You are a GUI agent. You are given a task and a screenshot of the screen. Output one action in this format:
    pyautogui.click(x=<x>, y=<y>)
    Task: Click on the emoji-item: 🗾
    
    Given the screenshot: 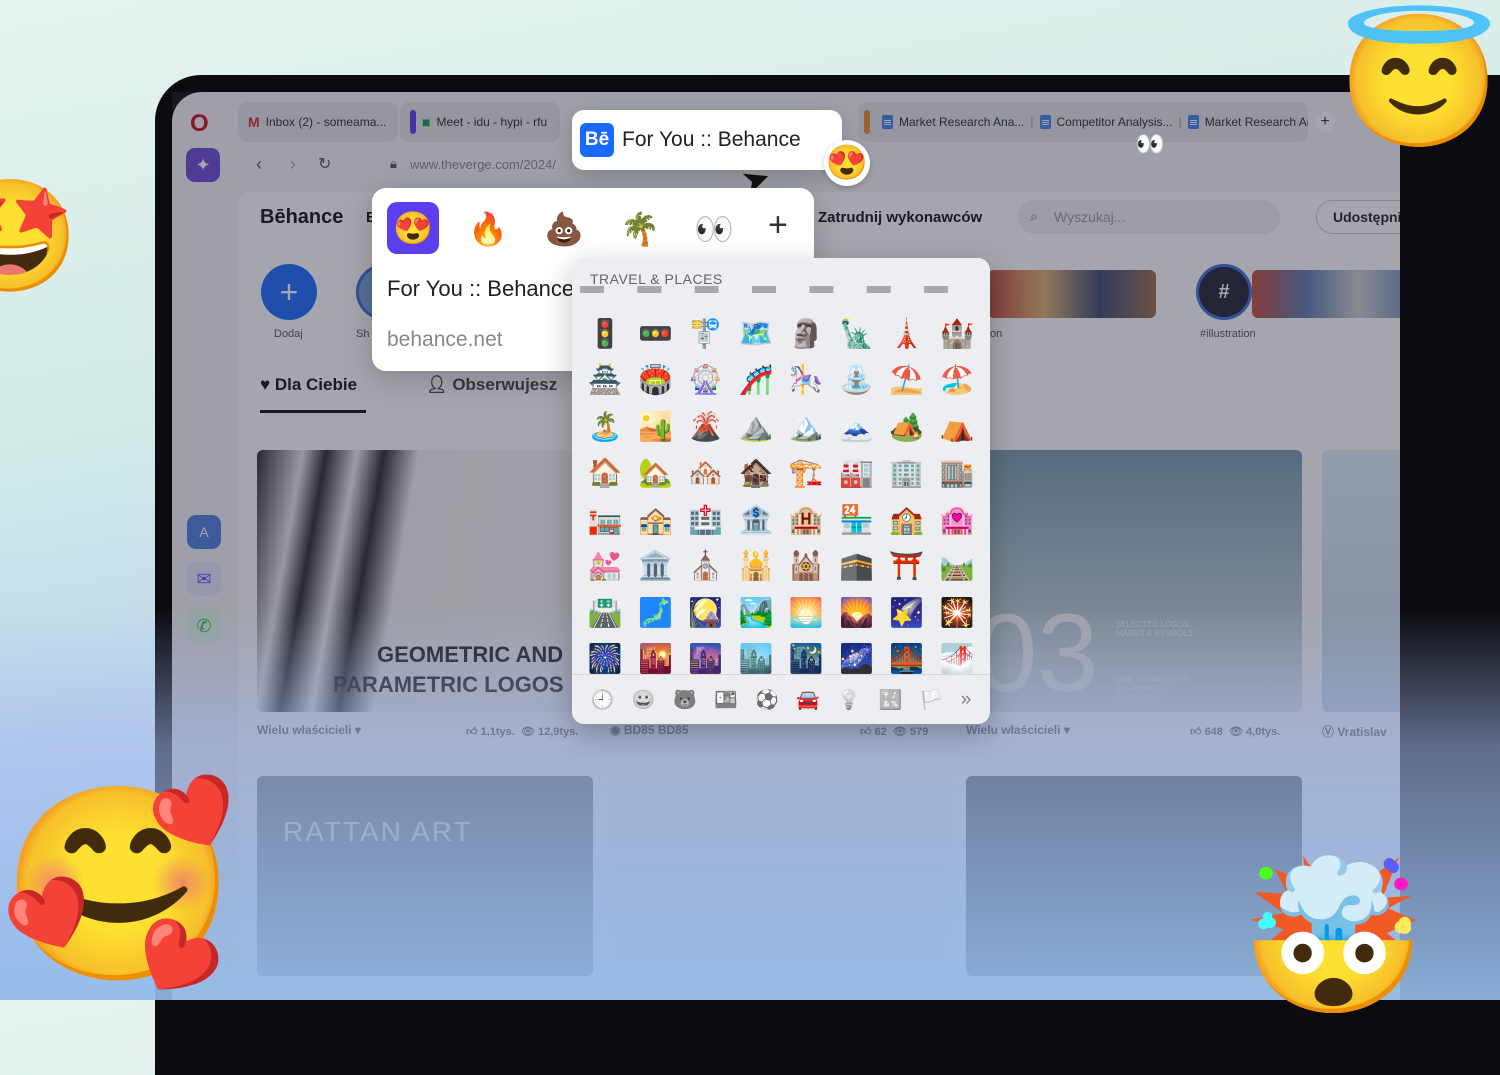 What is the action you would take?
    pyautogui.click(x=655, y=612)
    